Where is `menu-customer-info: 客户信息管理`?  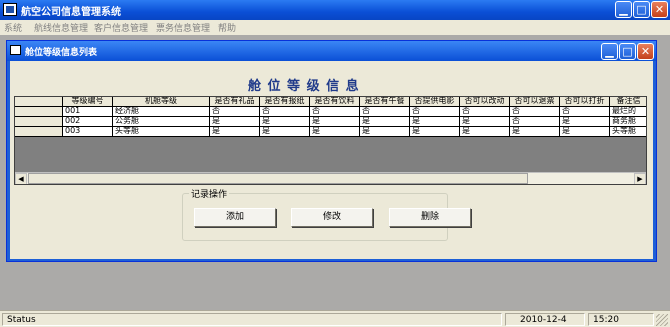 menu-customer-info: 客户信息管理 is located at coordinates (121, 27).